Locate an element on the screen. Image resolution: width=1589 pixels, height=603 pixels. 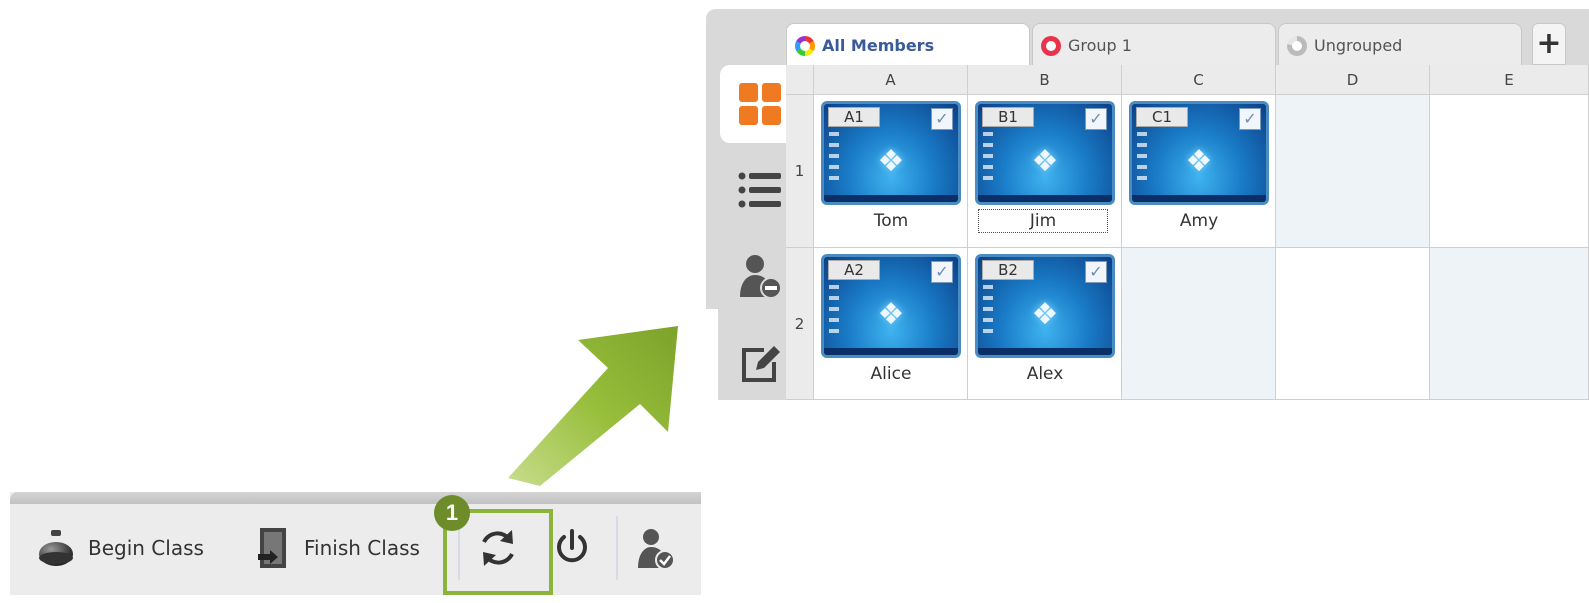
tab-label: Ungrouped is located at coordinates (1358, 45).